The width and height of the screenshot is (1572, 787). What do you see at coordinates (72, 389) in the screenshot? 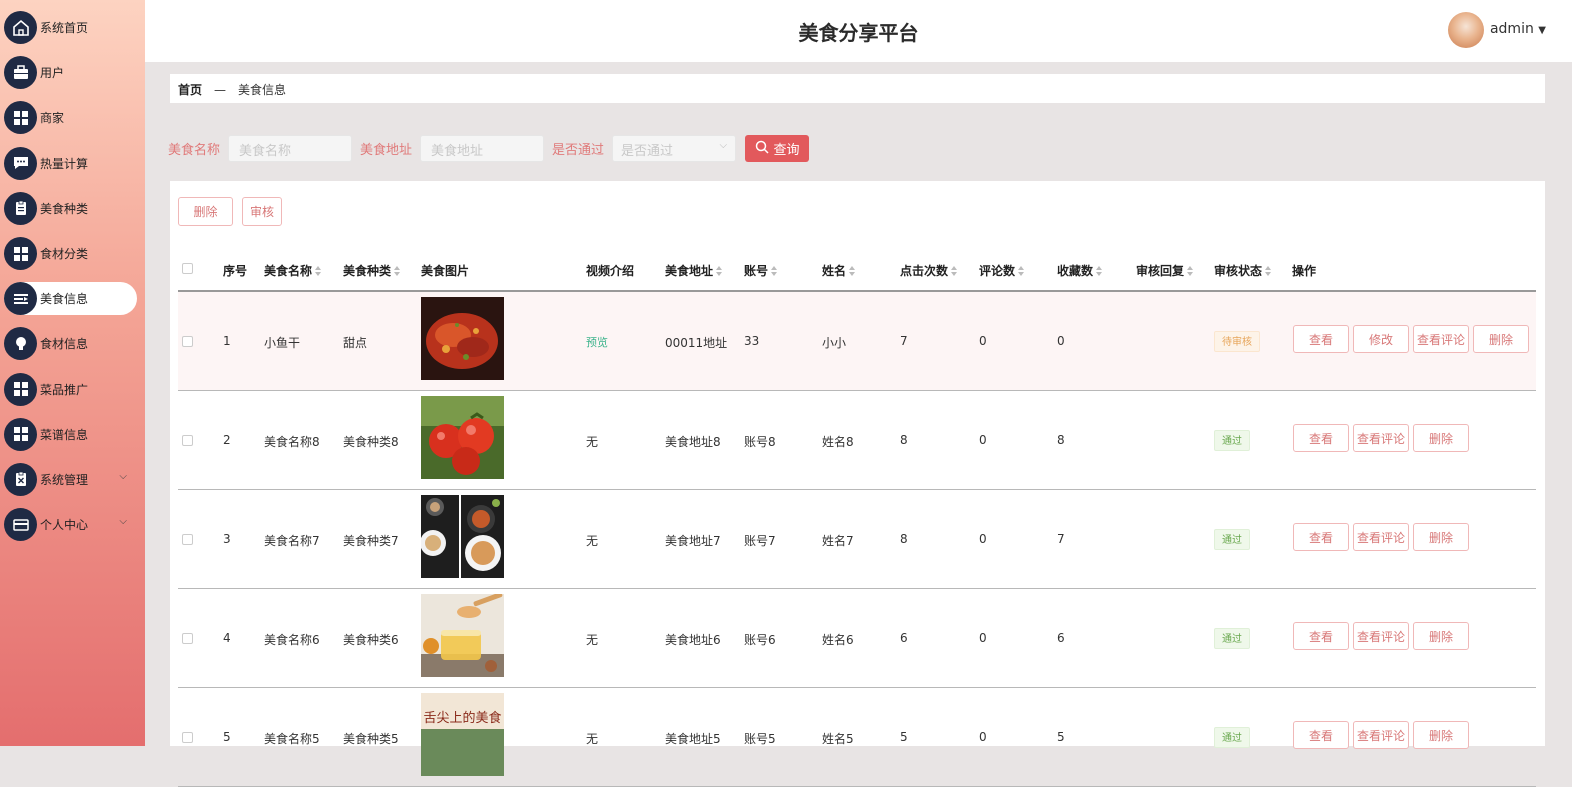
I see `sidebar-item-dish-promotion: 菜品推广` at bounding box center [72, 389].